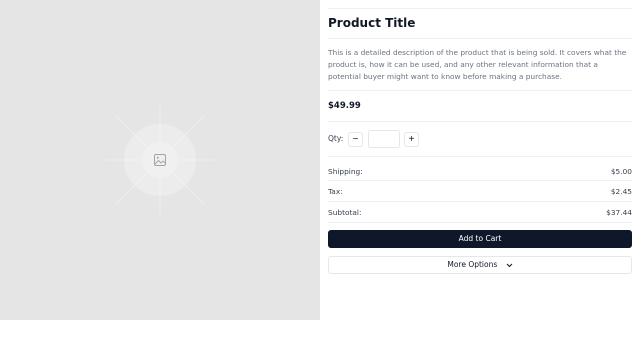 This screenshot has width=640, height=360. Describe the element at coordinates (621, 171) in the screenshot. I see `shipping-value: $5.00` at that location.